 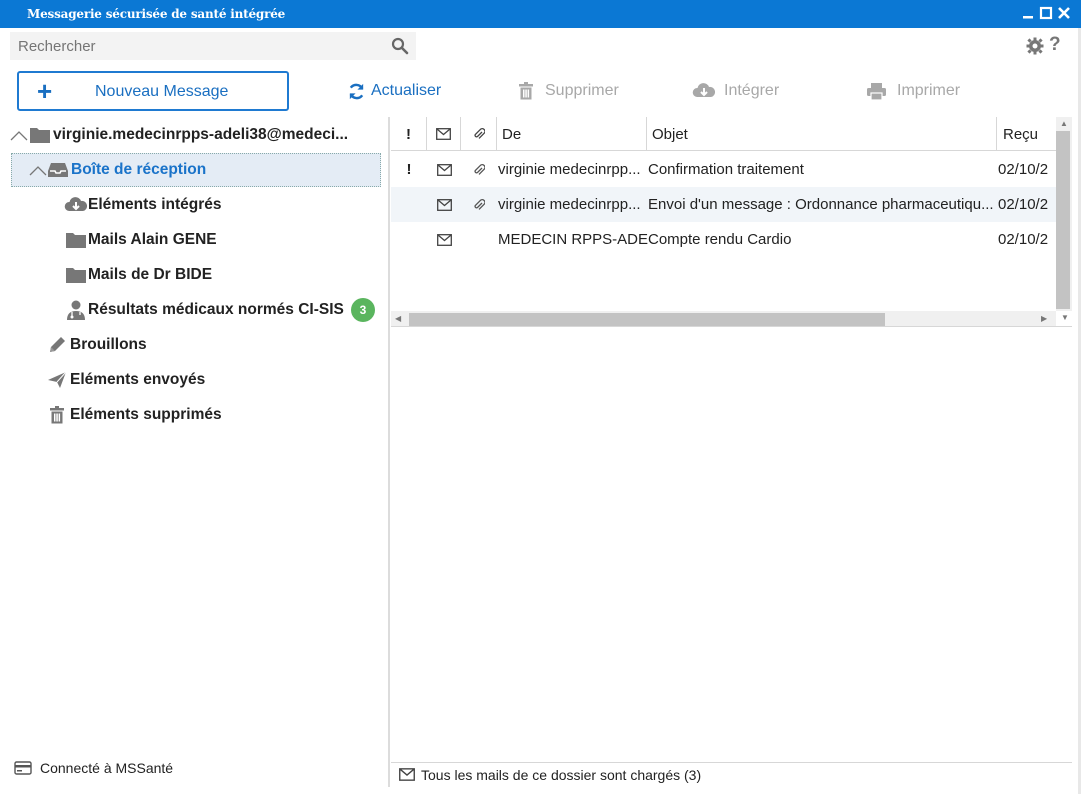 What do you see at coordinates (223, 275) in the screenshot?
I see `tree-folder-dr-bide: Mails de Dr BIDE` at bounding box center [223, 275].